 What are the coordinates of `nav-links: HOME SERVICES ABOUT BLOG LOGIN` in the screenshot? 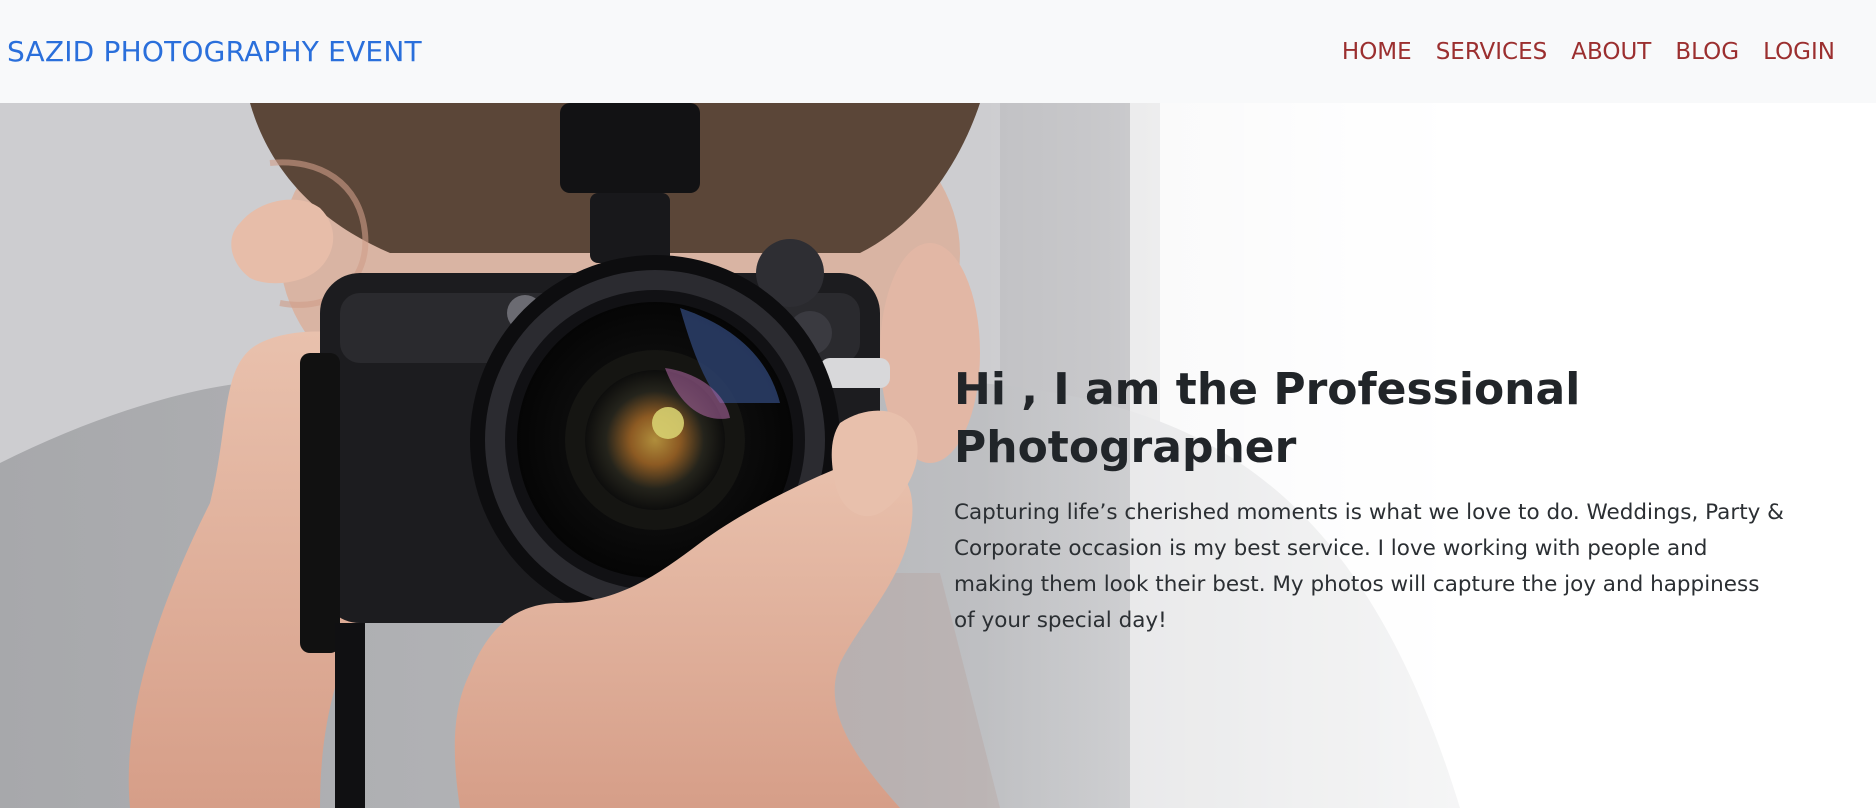 It's located at (1588, 52).